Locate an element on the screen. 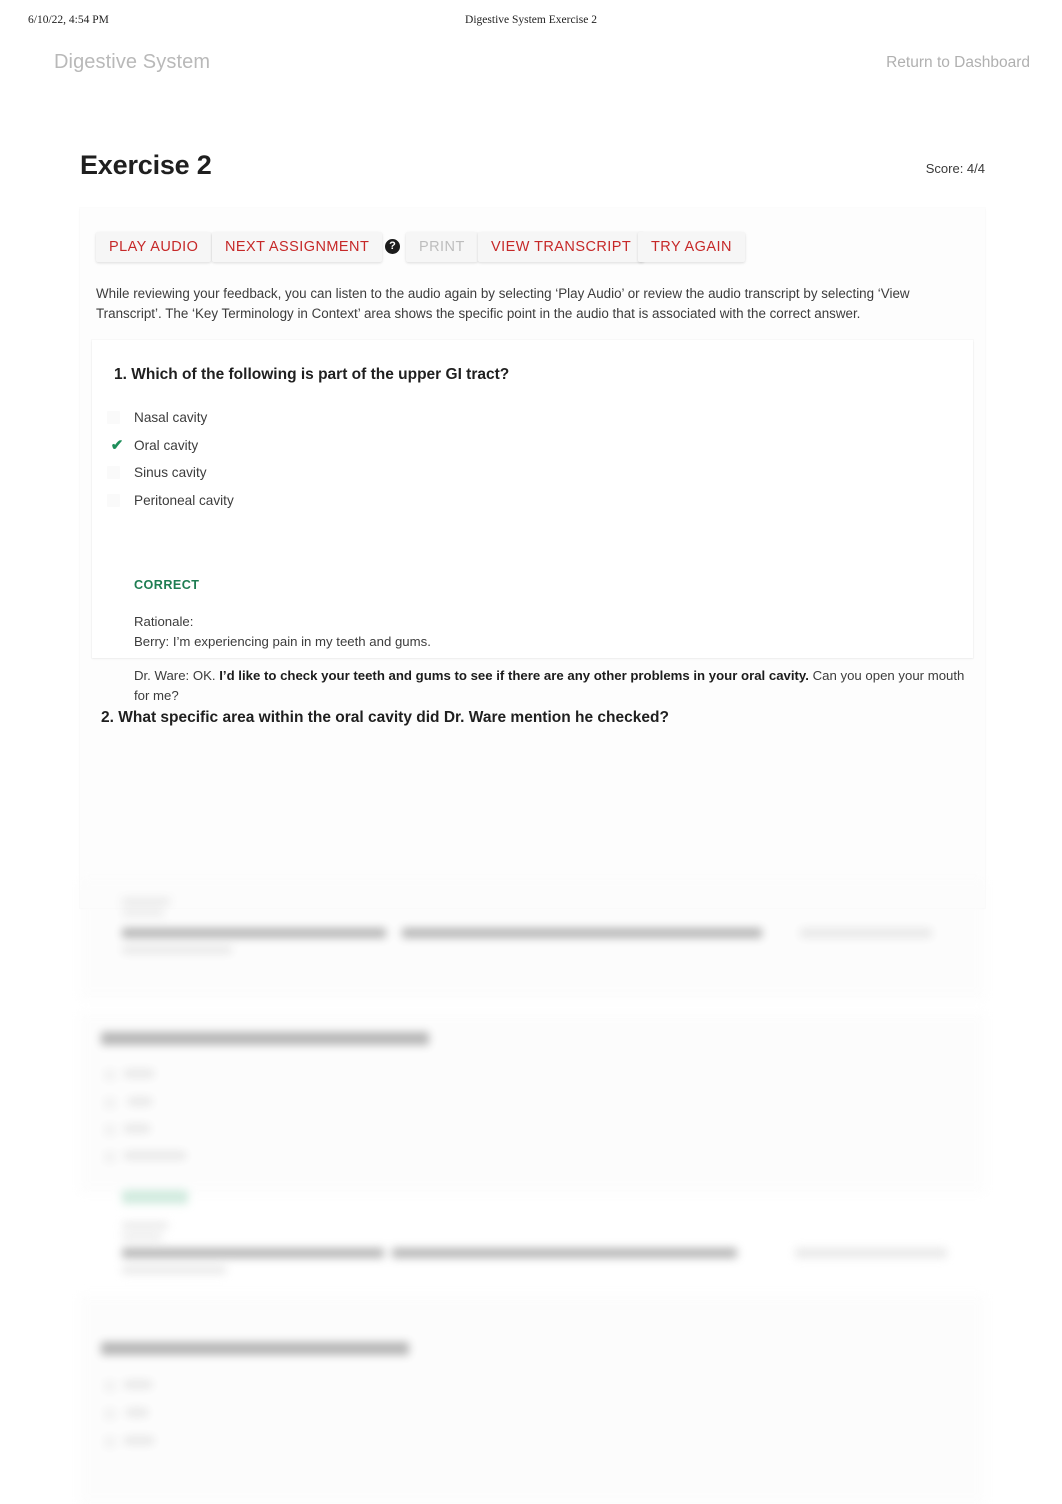 Image resolution: width=1062 pixels, height=1504 pixels. app-bar: Digestive System Return to Dashboard is located at coordinates (531, 68).